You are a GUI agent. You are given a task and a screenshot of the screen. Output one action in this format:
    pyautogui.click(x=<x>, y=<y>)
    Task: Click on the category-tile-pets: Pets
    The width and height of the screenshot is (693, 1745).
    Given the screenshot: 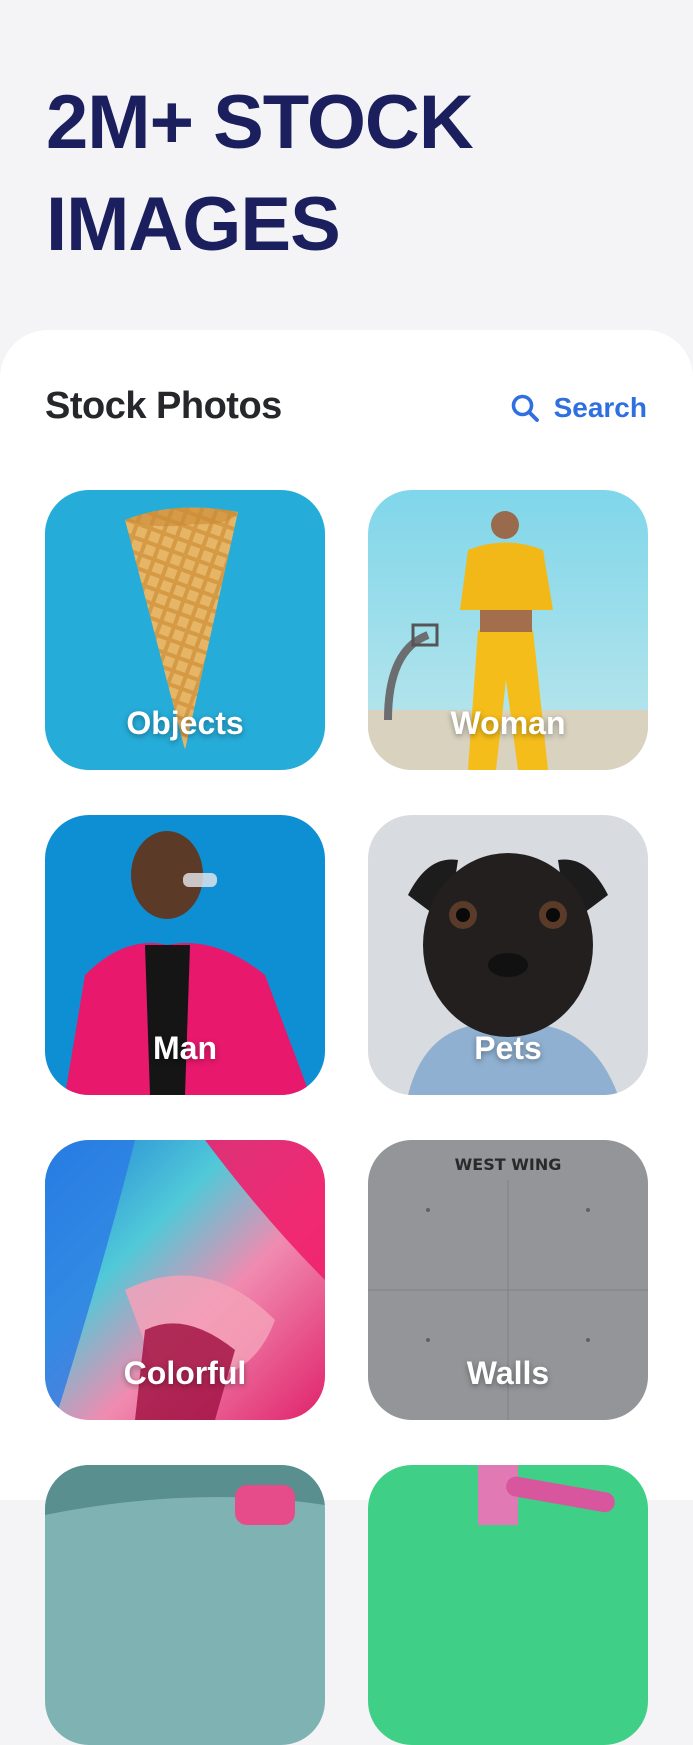 What is the action you would take?
    pyautogui.click(x=508, y=955)
    